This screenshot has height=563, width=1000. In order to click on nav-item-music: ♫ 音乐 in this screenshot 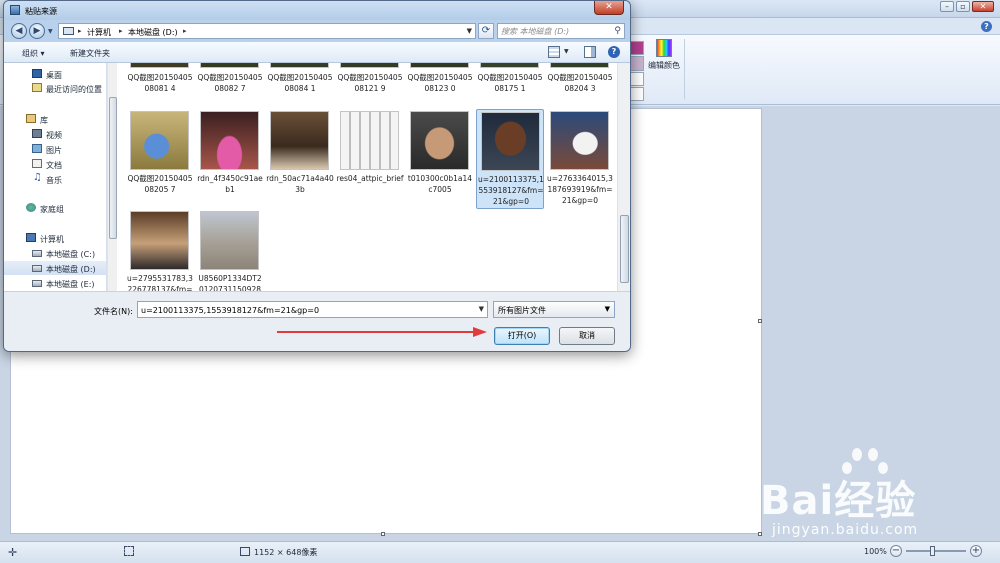, I will do `click(55, 179)`.